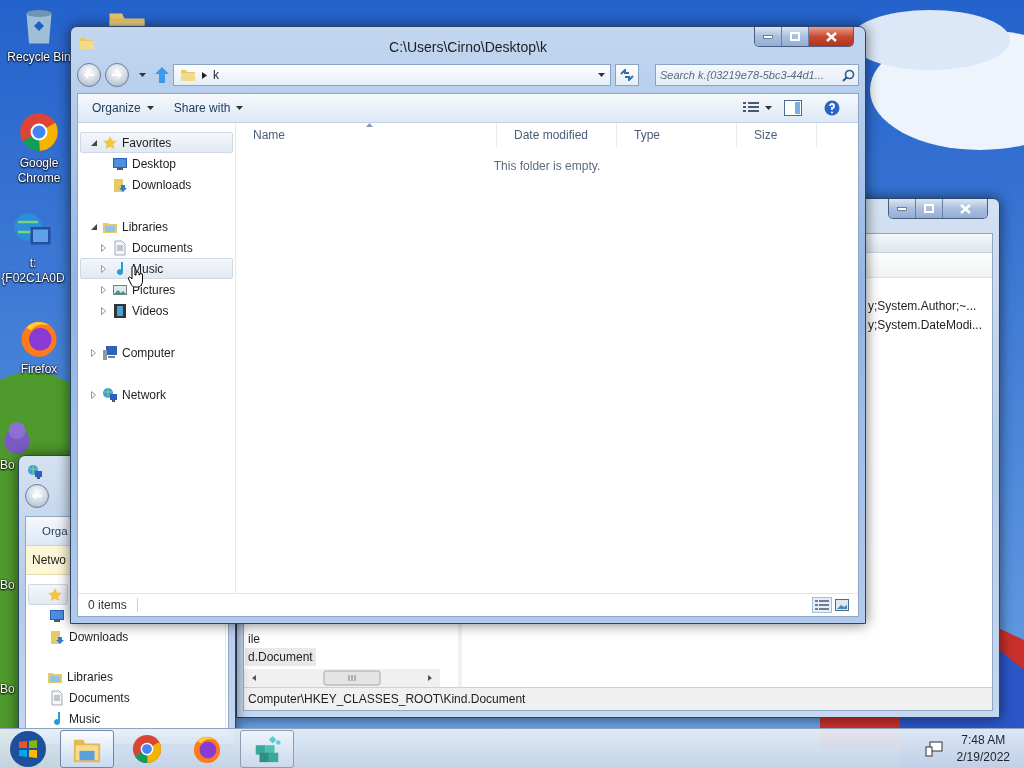  What do you see at coordinates (39, 369) in the screenshot?
I see `desktop-icon-label: Firefox` at bounding box center [39, 369].